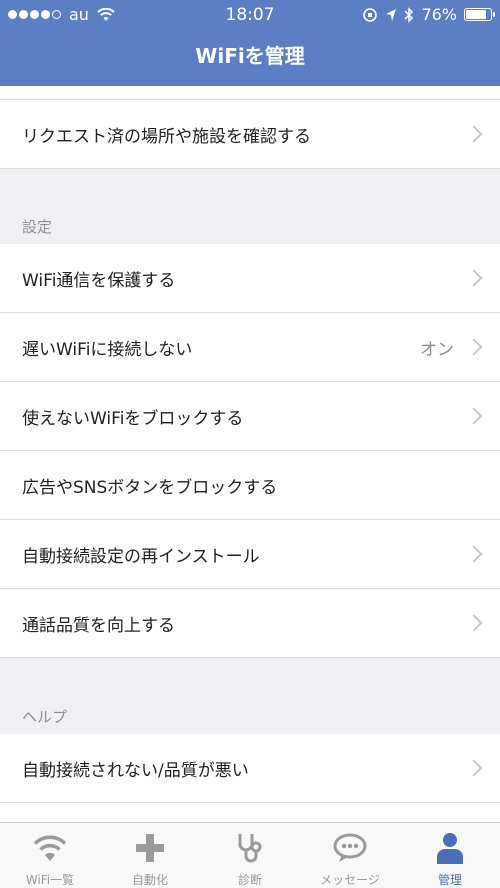 The width and height of the screenshot is (500, 888). What do you see at coordinates (250, 347) in the screenshot?
I see `list-item-avoid-slow-wifi: 遅いWiFiに接続しない オン` at bounding box center [250, 347].